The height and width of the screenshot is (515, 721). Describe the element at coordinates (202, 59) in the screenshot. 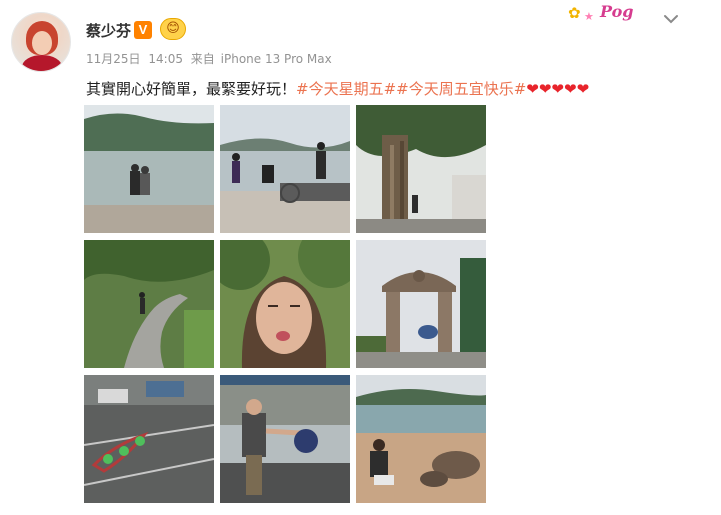

I see `source-prefix: 来自` at that location.